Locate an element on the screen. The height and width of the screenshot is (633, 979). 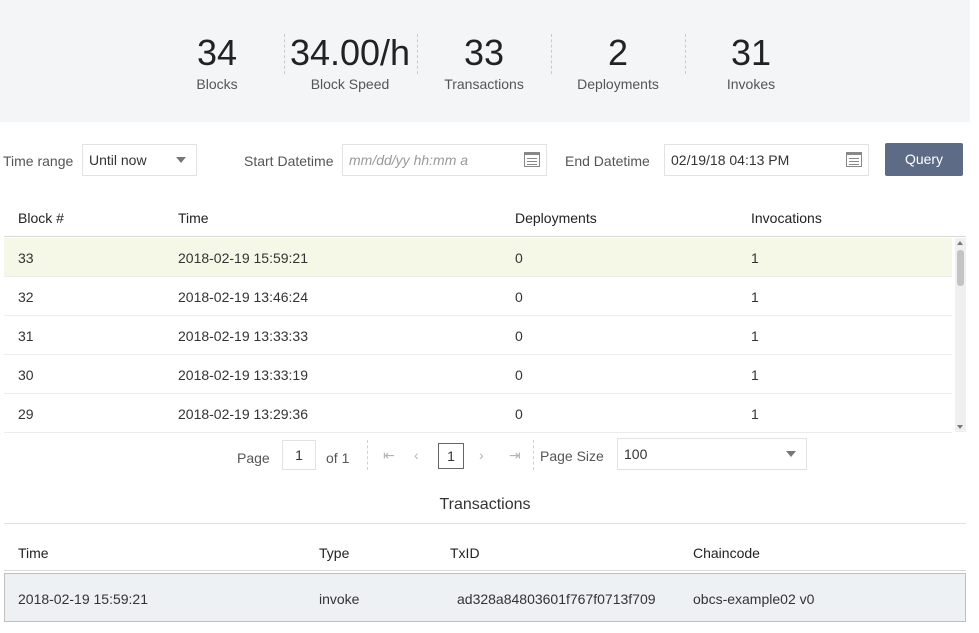
block-time: 2018-02-19 15:59:21 is located at coordinates (243, 258).